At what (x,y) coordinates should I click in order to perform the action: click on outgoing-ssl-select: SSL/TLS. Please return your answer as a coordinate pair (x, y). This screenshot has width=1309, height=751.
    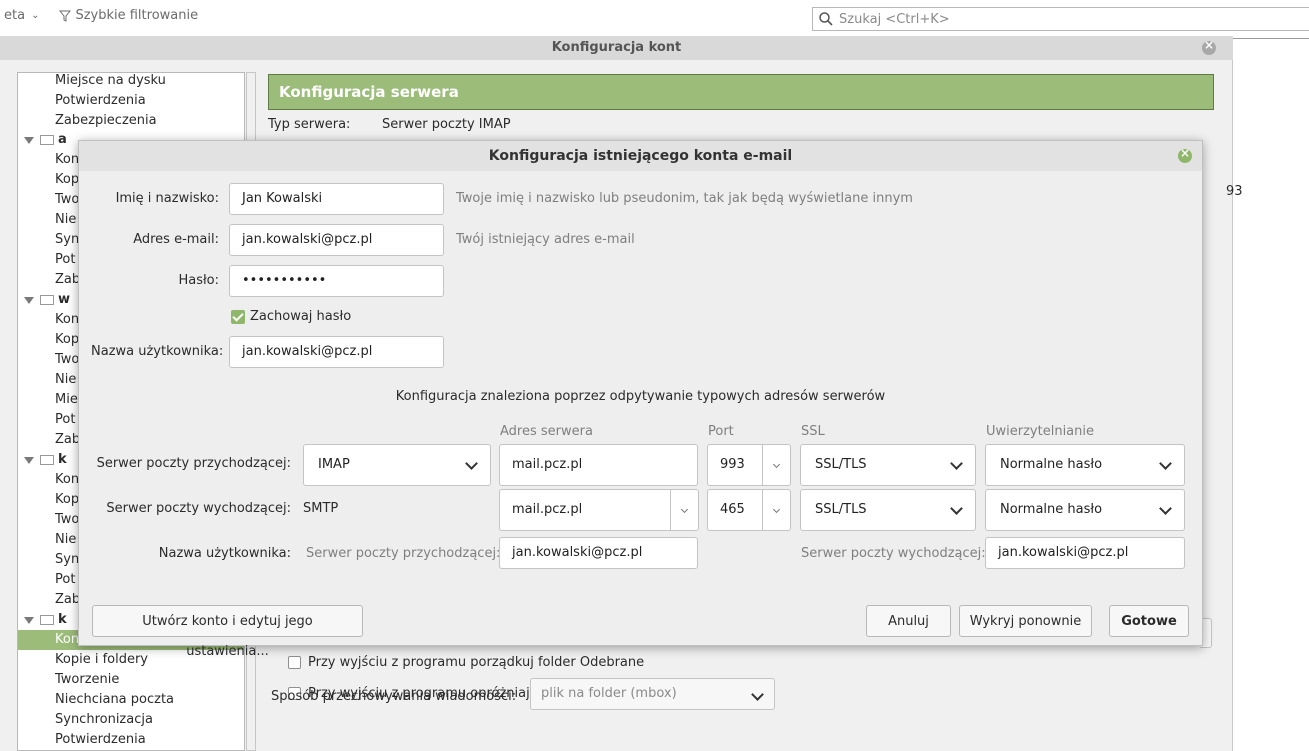
    Looking at the image, I should click on (888, 510).